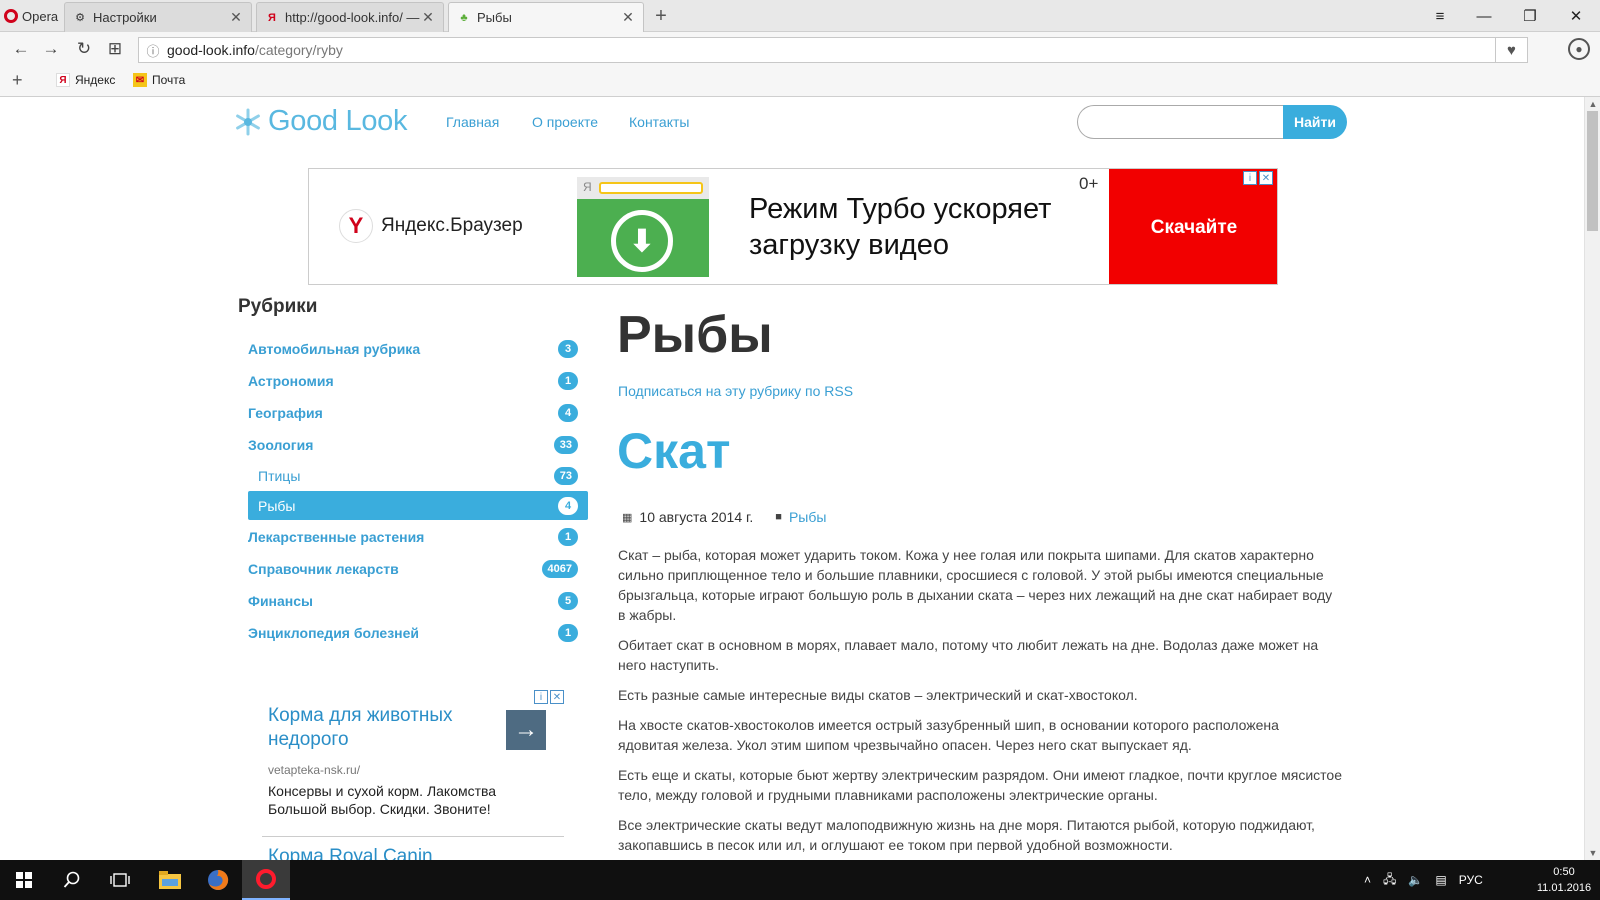  I want to click on banner-download-graphic: Я ⬇, so click(643, 227).